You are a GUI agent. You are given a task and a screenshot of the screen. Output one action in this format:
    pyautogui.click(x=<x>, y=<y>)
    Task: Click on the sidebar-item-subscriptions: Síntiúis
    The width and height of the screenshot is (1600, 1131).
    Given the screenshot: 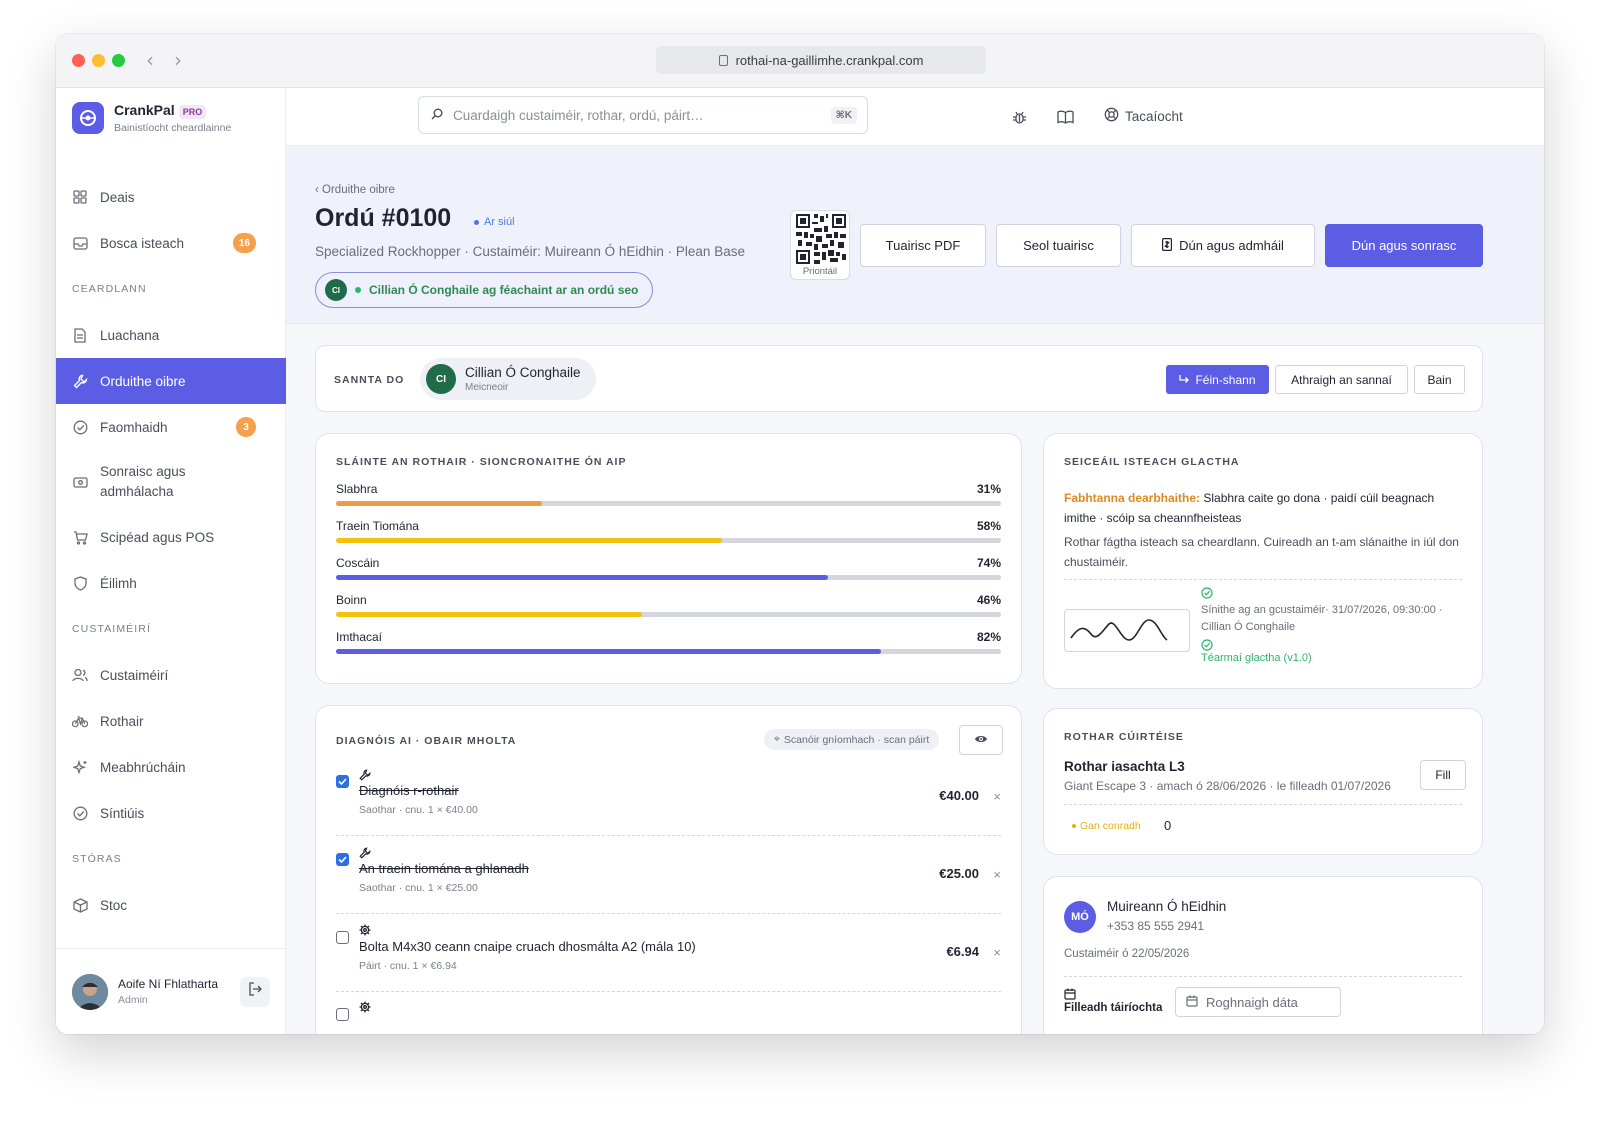 What is the action you would take?
    pyautogui.click(x=171, y=813)
    